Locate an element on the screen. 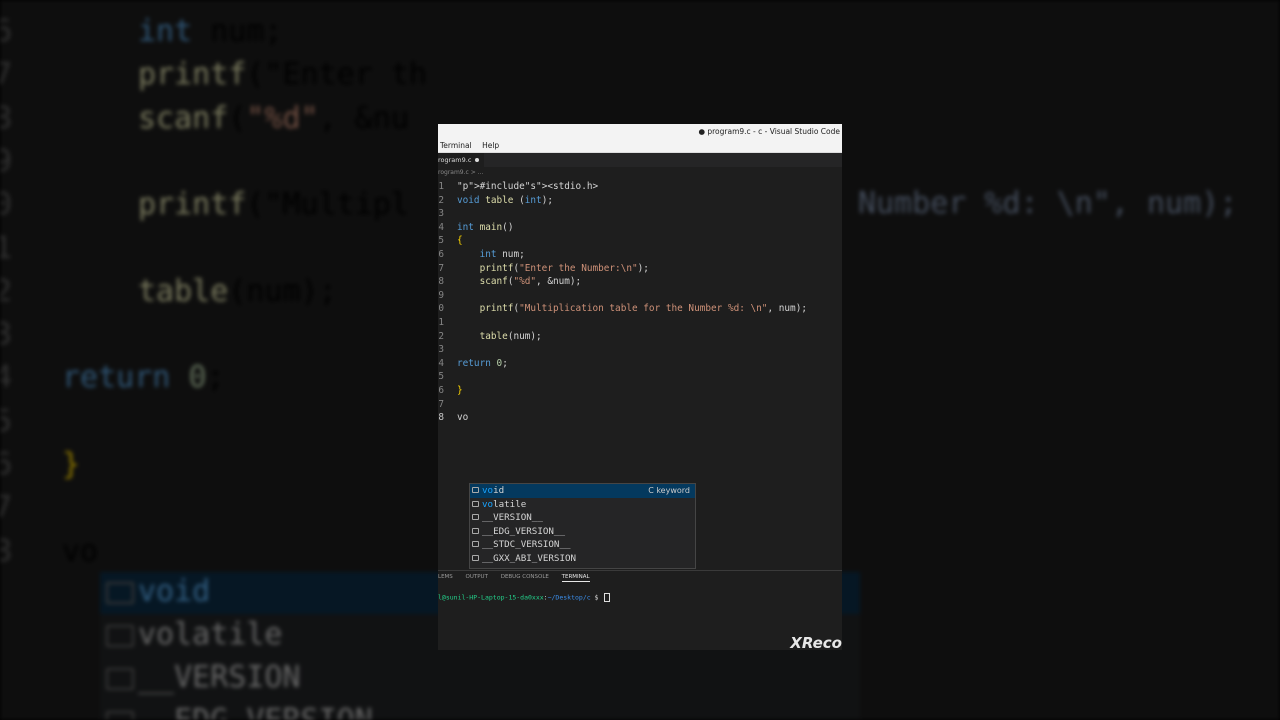  suggestion-item: __STDC_VERSION__ is located at coordinates (582, 545).